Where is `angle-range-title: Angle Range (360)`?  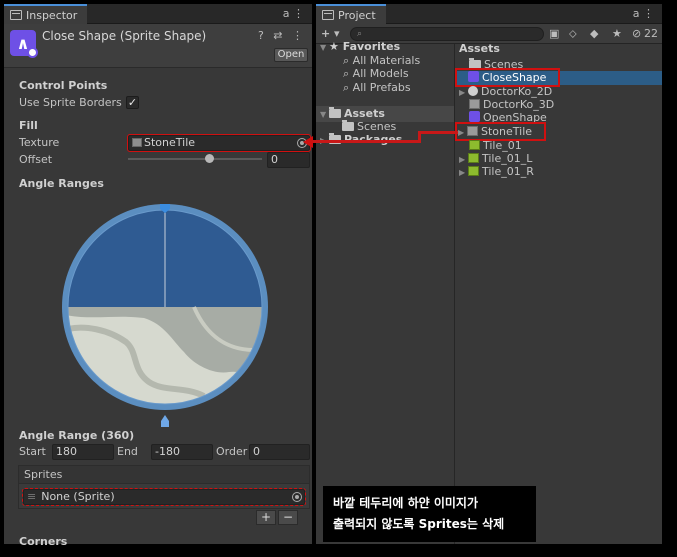 angle-range-title: Angle Range (360) is located at coordinates (77, 435).